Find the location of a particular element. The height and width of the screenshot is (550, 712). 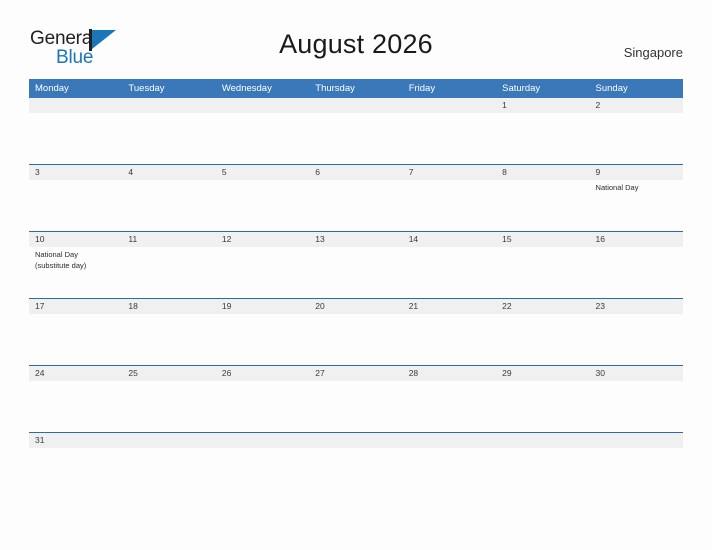

day-number: 10 is located at coordinates (75, 239).